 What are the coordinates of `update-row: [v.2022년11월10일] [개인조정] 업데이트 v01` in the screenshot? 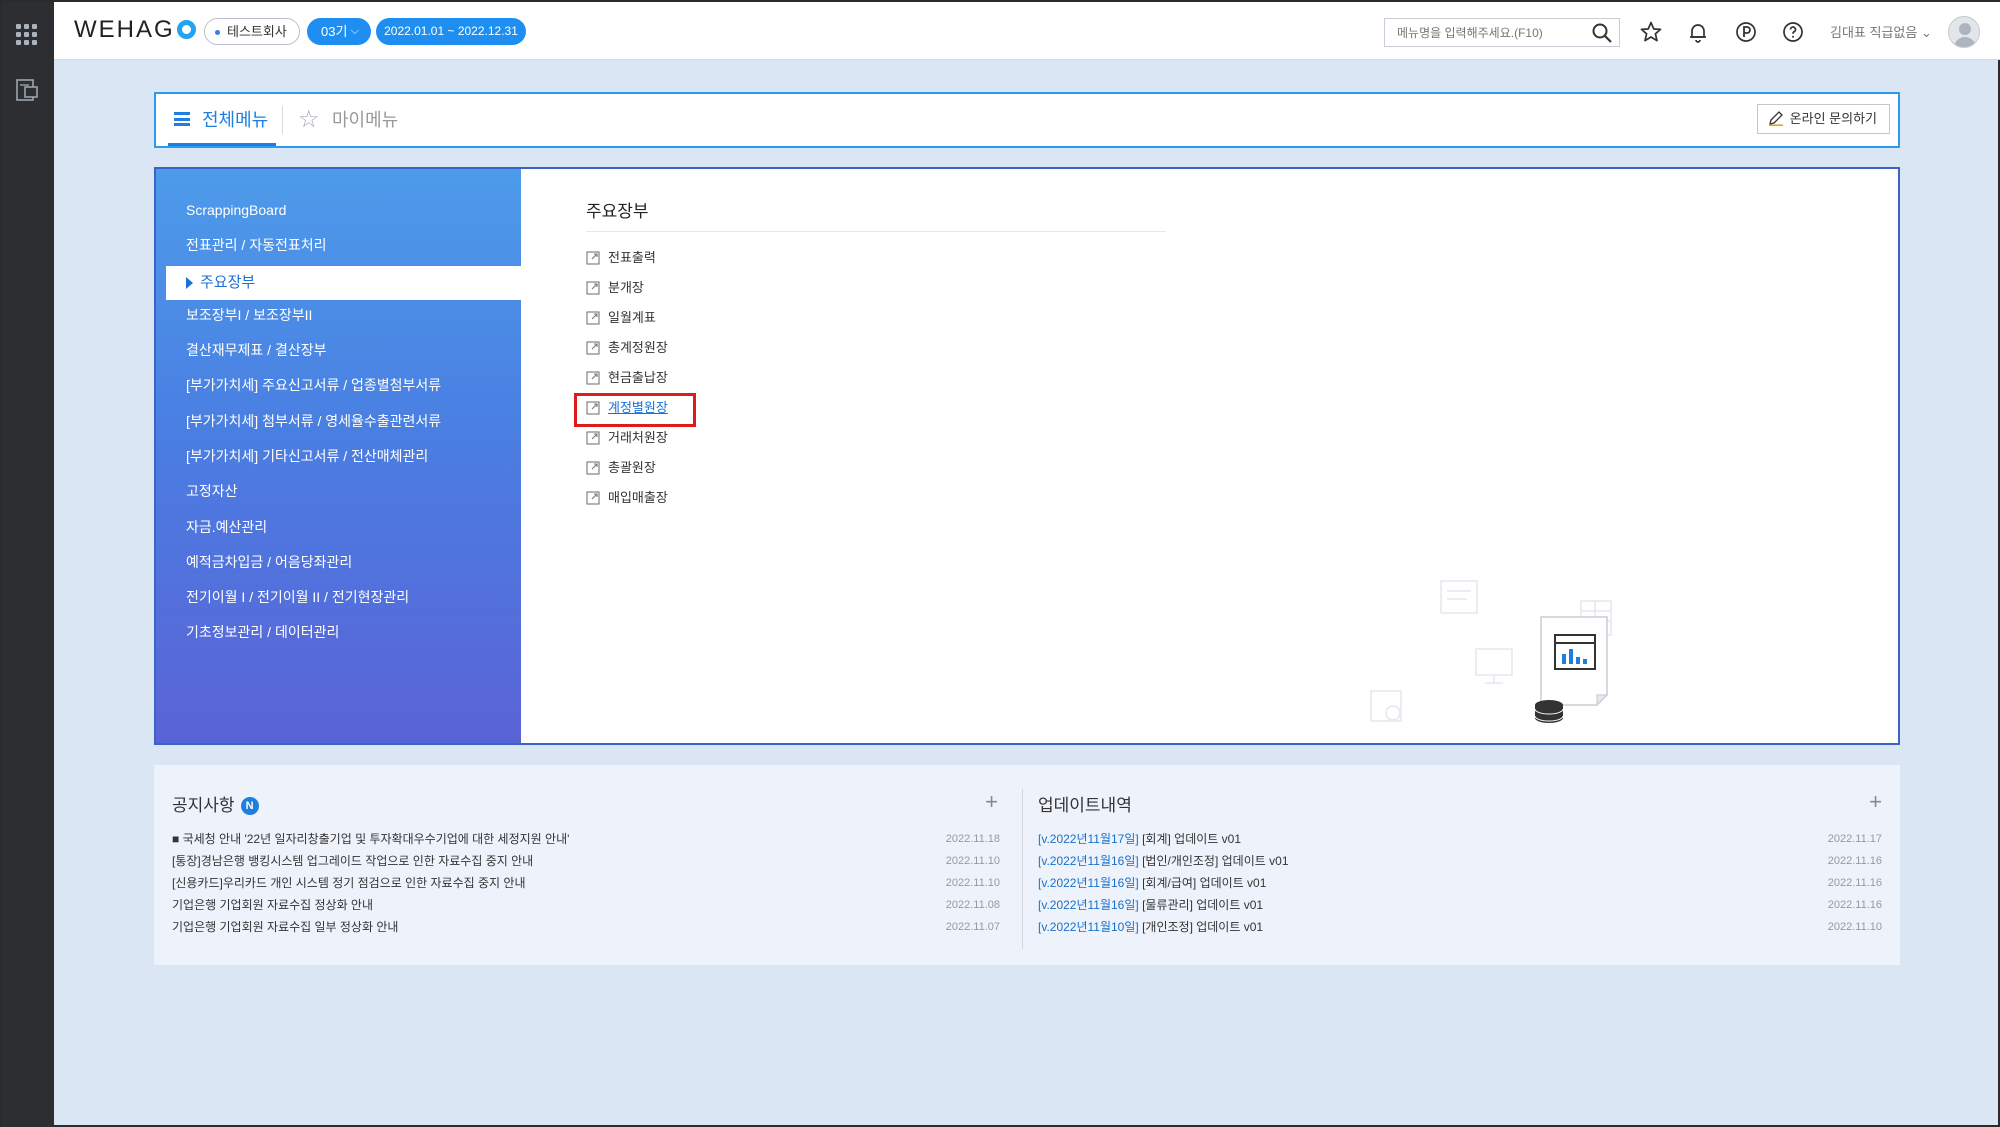 It's located at (1150, 927).